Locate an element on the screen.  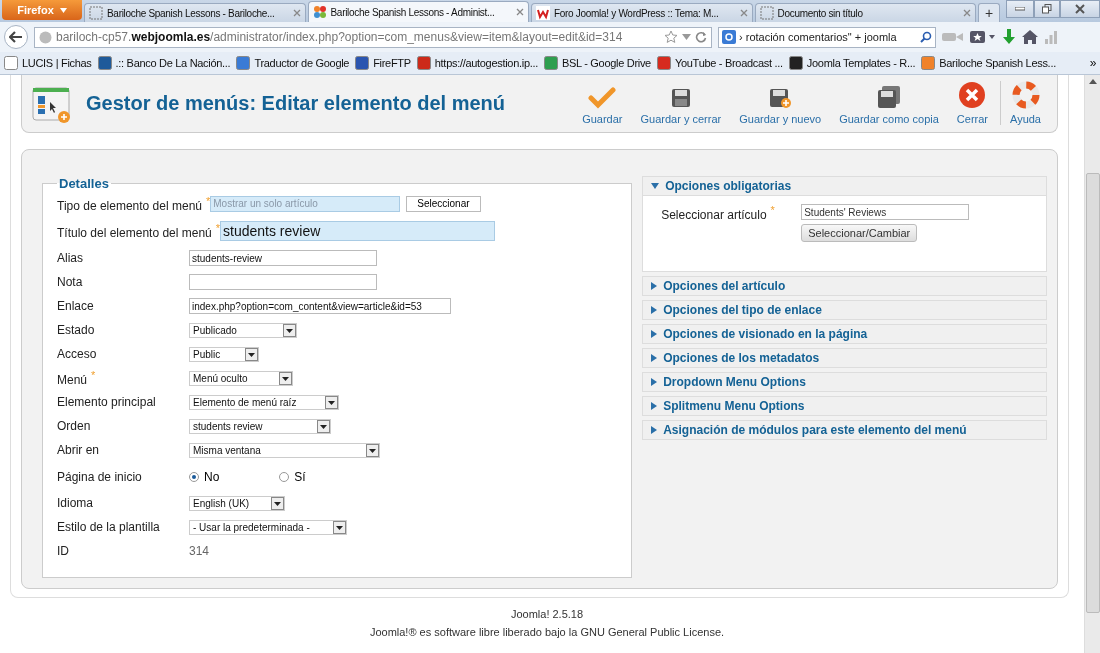
back-button is located at coordinates (16, 37).